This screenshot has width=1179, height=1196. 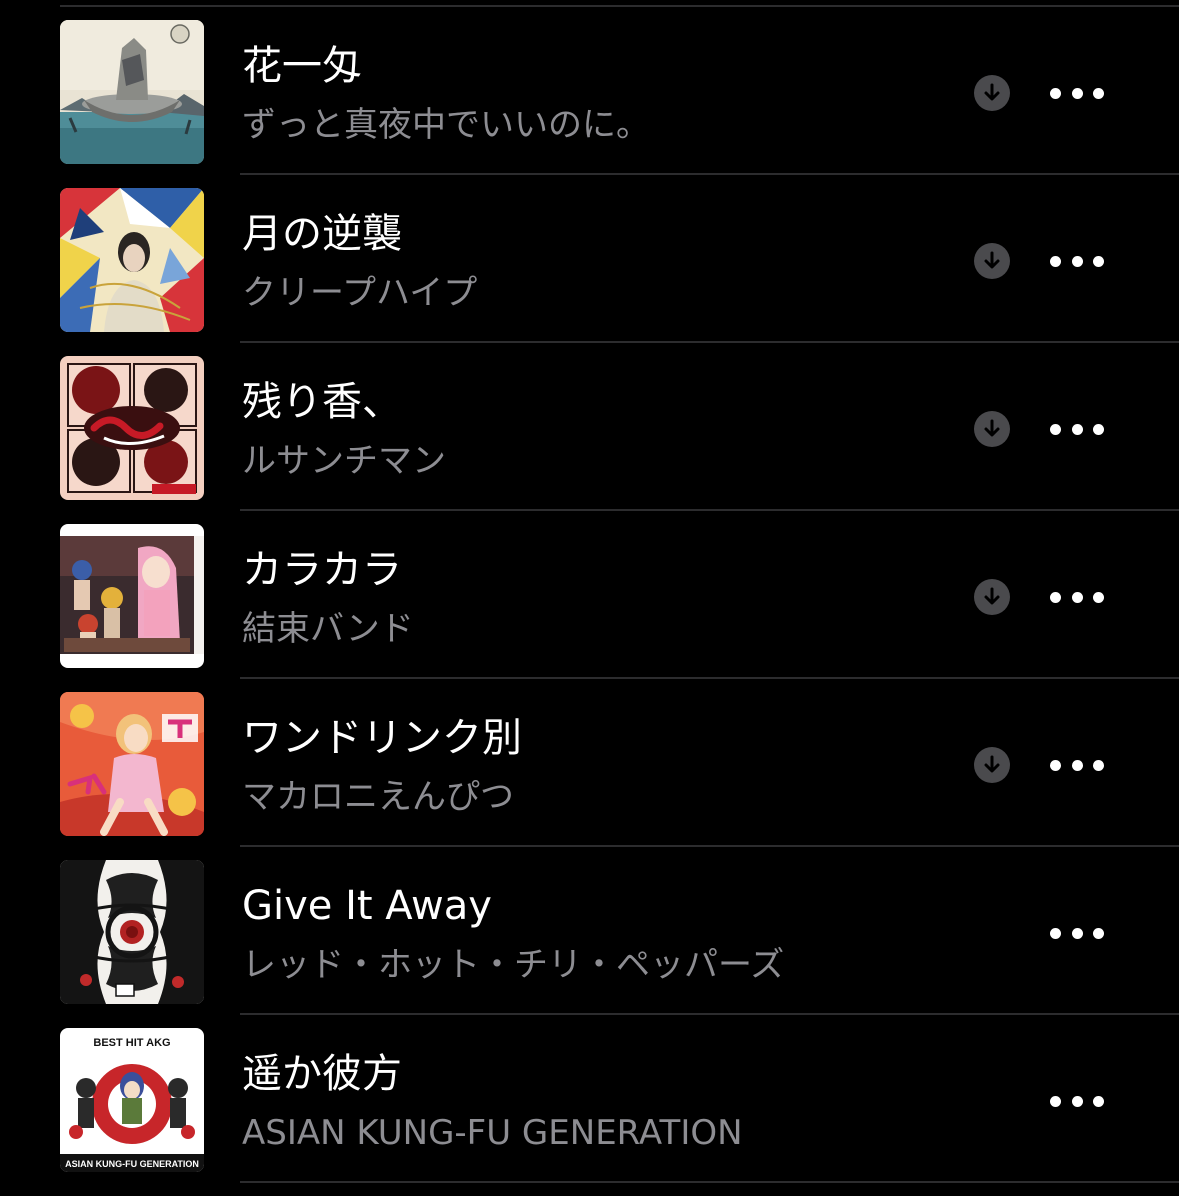 I want to click on track-row: 花一匁 ずっと真夜中でいいのに。, so click(x=589, y=104).